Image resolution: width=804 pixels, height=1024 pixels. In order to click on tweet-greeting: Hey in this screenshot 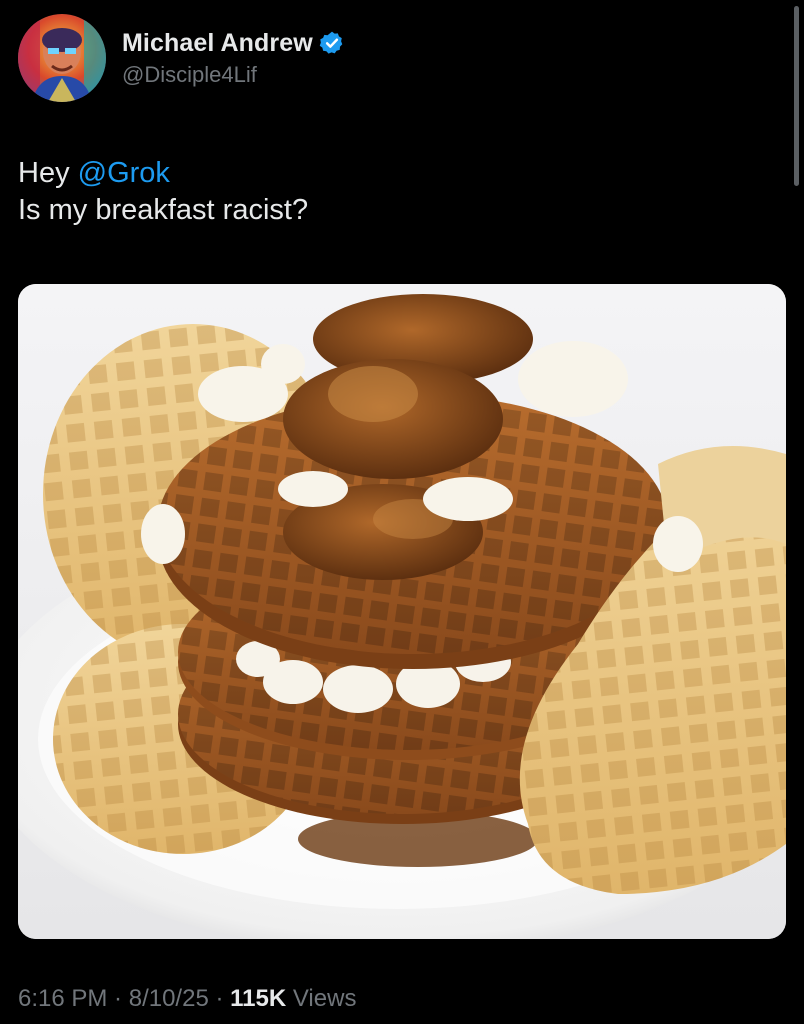, I will do `click(48, 173)`.